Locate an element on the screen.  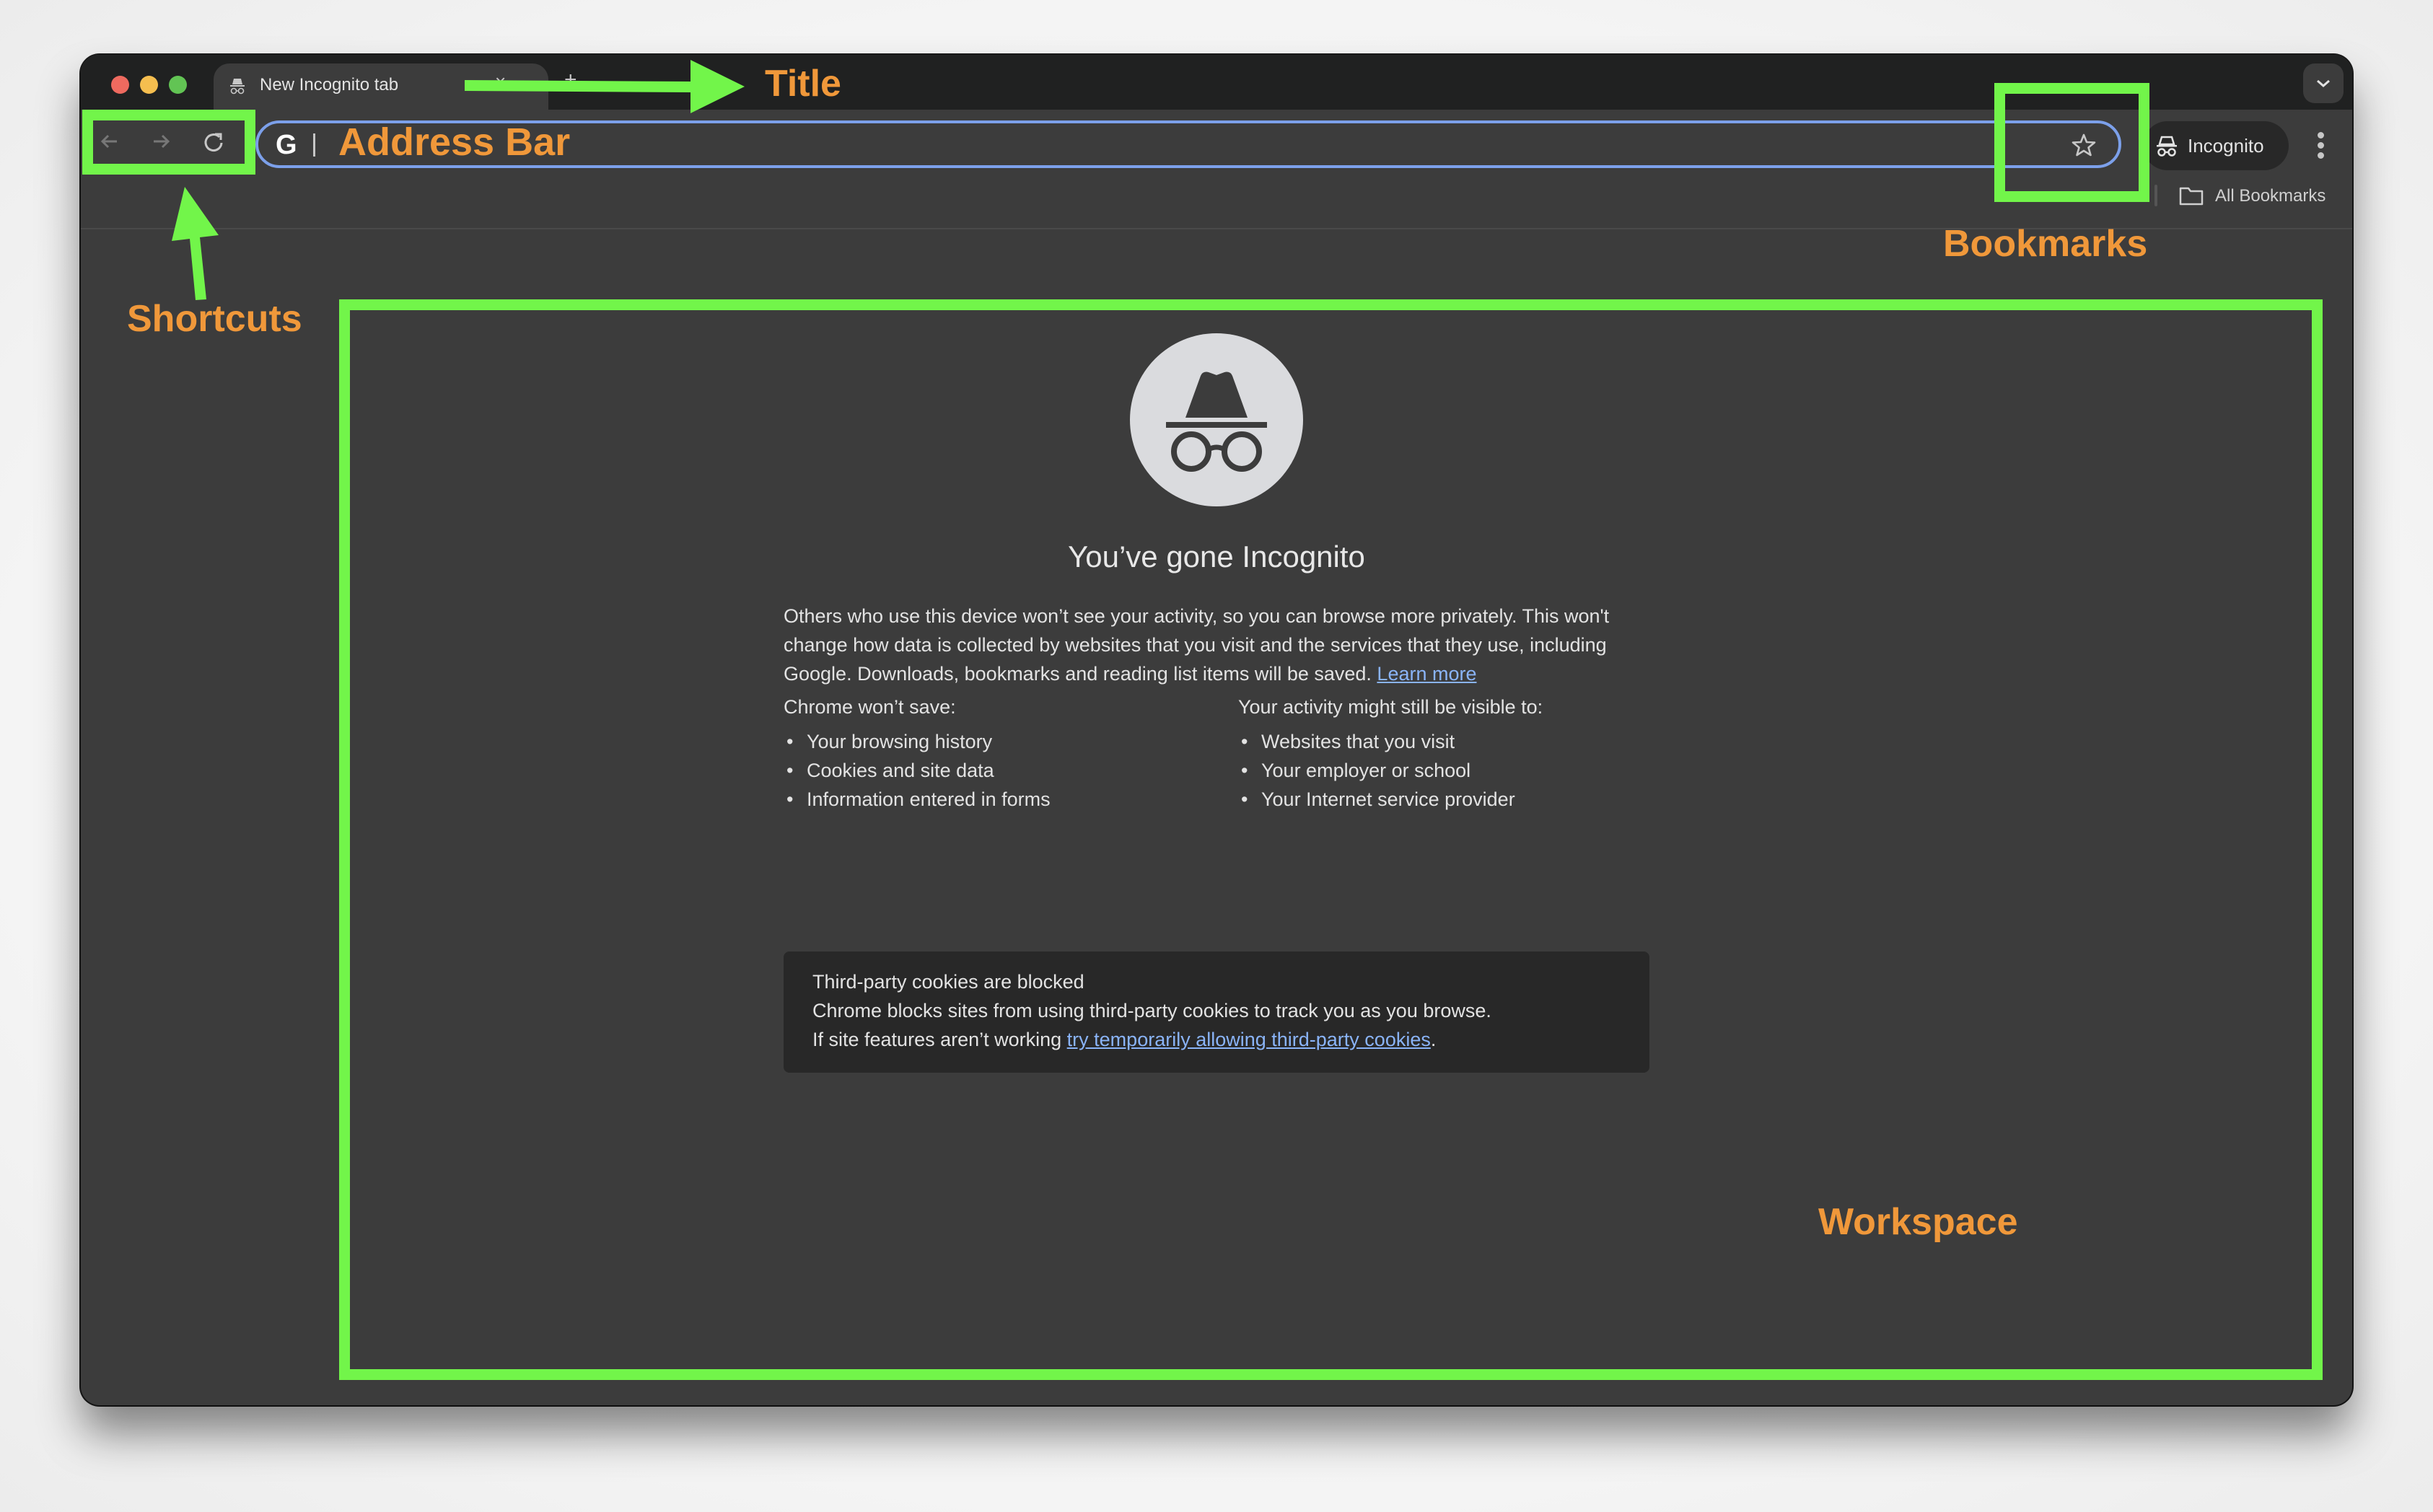
title-annotation-label: Title is located at coordinates (803, 84).